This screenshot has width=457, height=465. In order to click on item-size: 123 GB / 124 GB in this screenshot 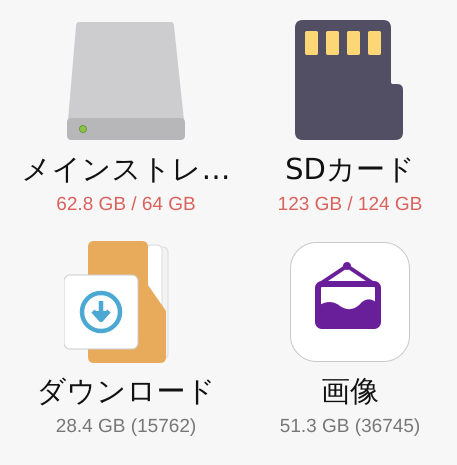, I will do `click(350, 205)`.